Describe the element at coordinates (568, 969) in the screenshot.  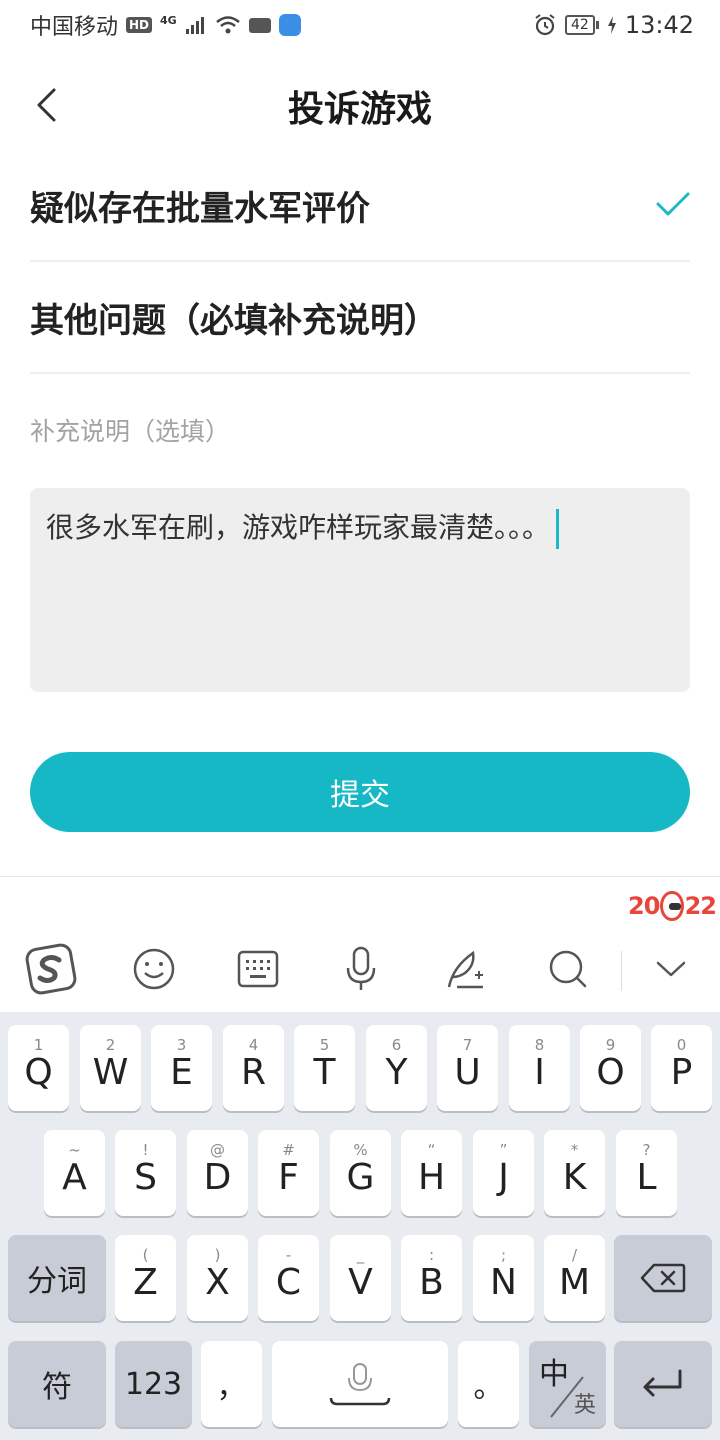
I see `search-button` at that location.